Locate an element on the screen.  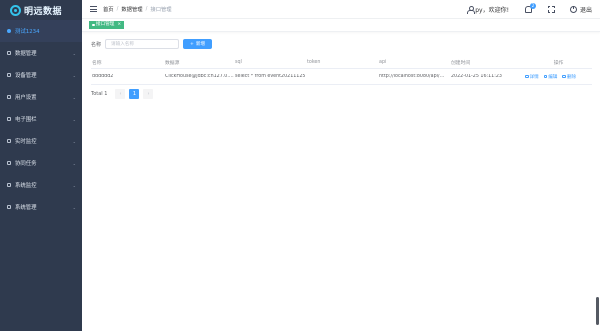
edit-button: 编辑 is located at coordinates (550, 77).